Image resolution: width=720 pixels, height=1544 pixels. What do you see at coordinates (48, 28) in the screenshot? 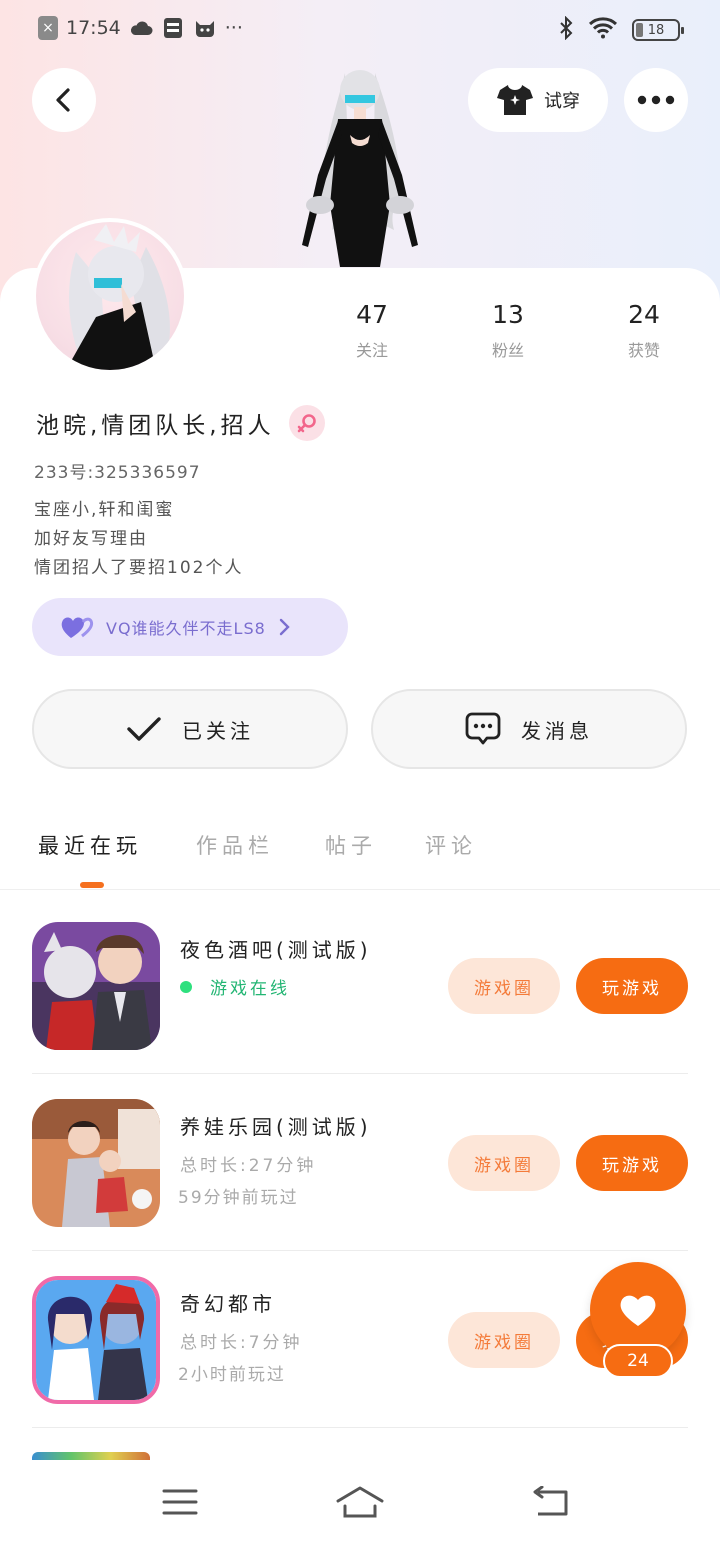
I see `close-notification-icon: ×` at bounding box center [48, 28].